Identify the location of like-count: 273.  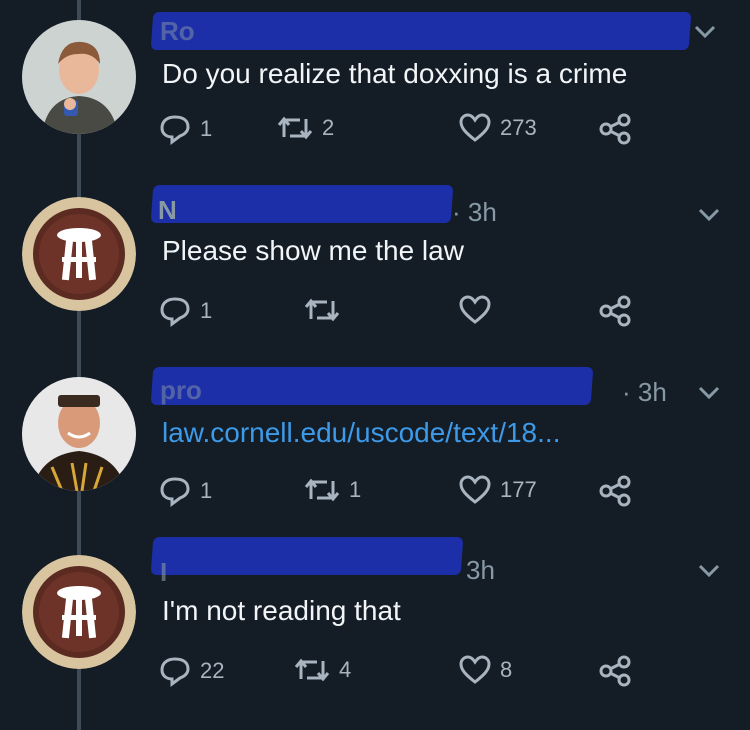
(518, 127).